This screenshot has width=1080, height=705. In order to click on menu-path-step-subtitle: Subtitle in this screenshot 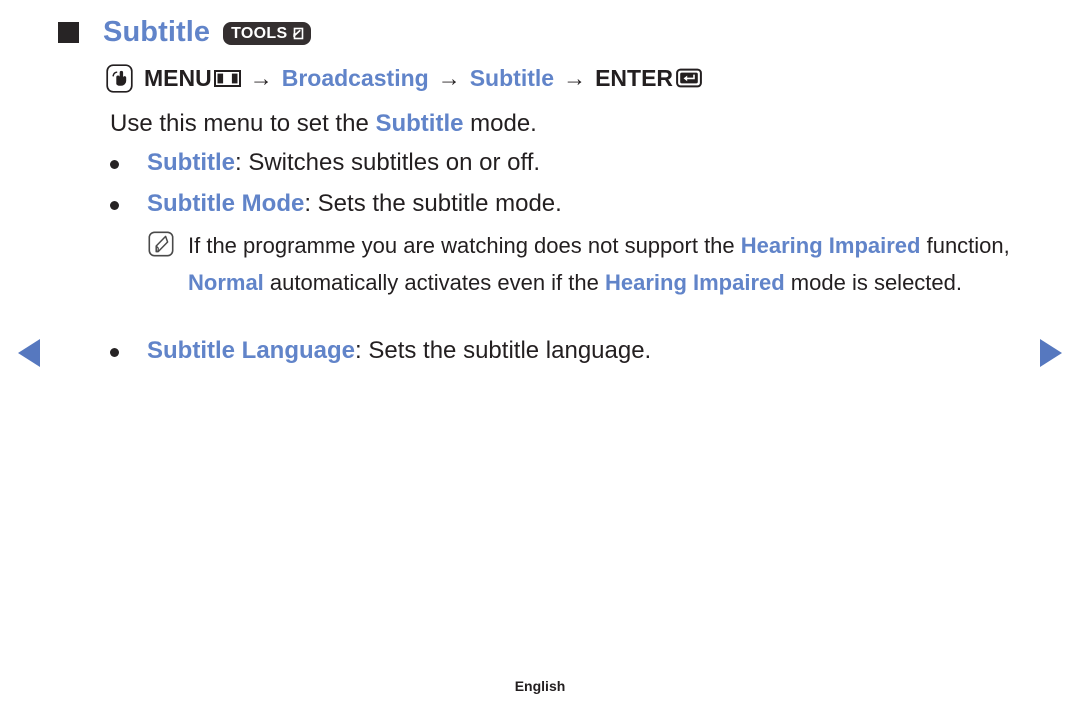, I will do `click(512, 77)`.